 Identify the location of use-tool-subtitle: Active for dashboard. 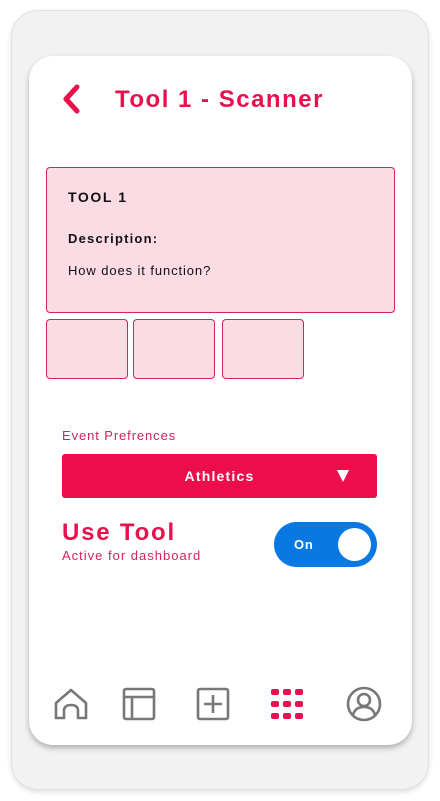
(132, 555).